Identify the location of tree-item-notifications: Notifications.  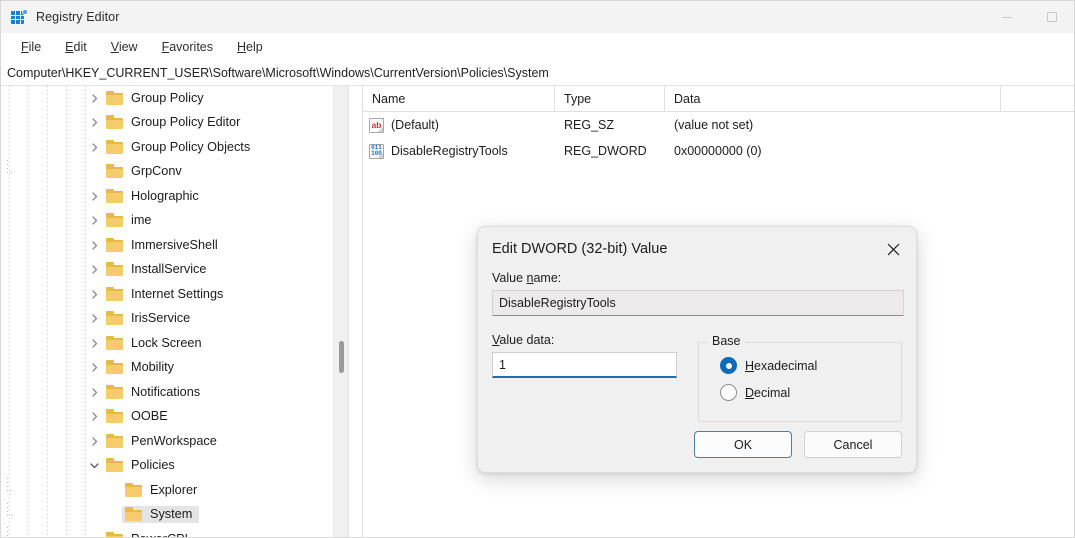
(174, 392).